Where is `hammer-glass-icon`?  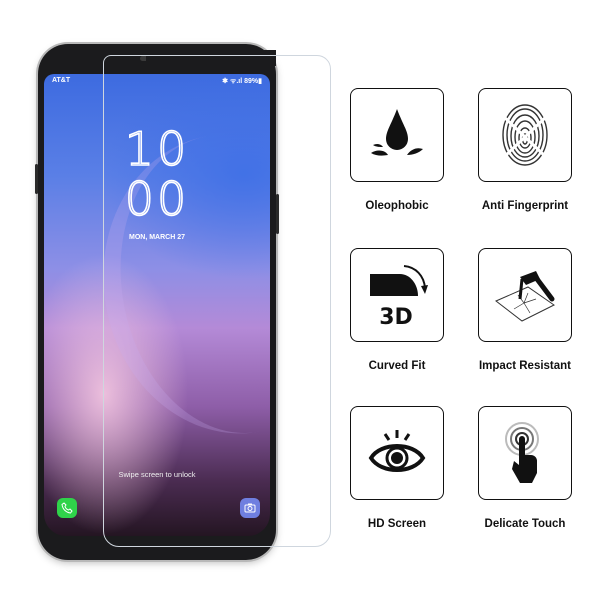
hammer-glass-icon is located at coordinates (525, 296).